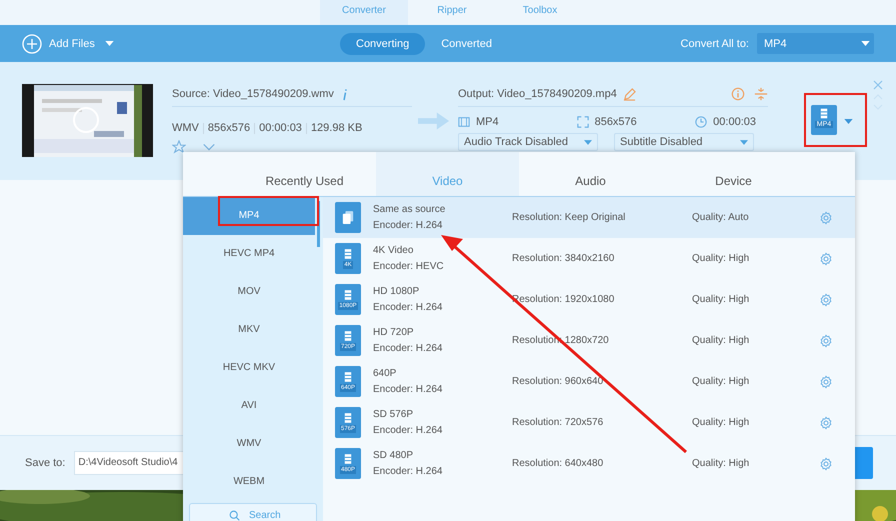 This screenshot has width=896, height=521. What do you see at coordinates (629, 94) in the screenshot?
I see `pencil-icon` at bounding box center [629, 94].